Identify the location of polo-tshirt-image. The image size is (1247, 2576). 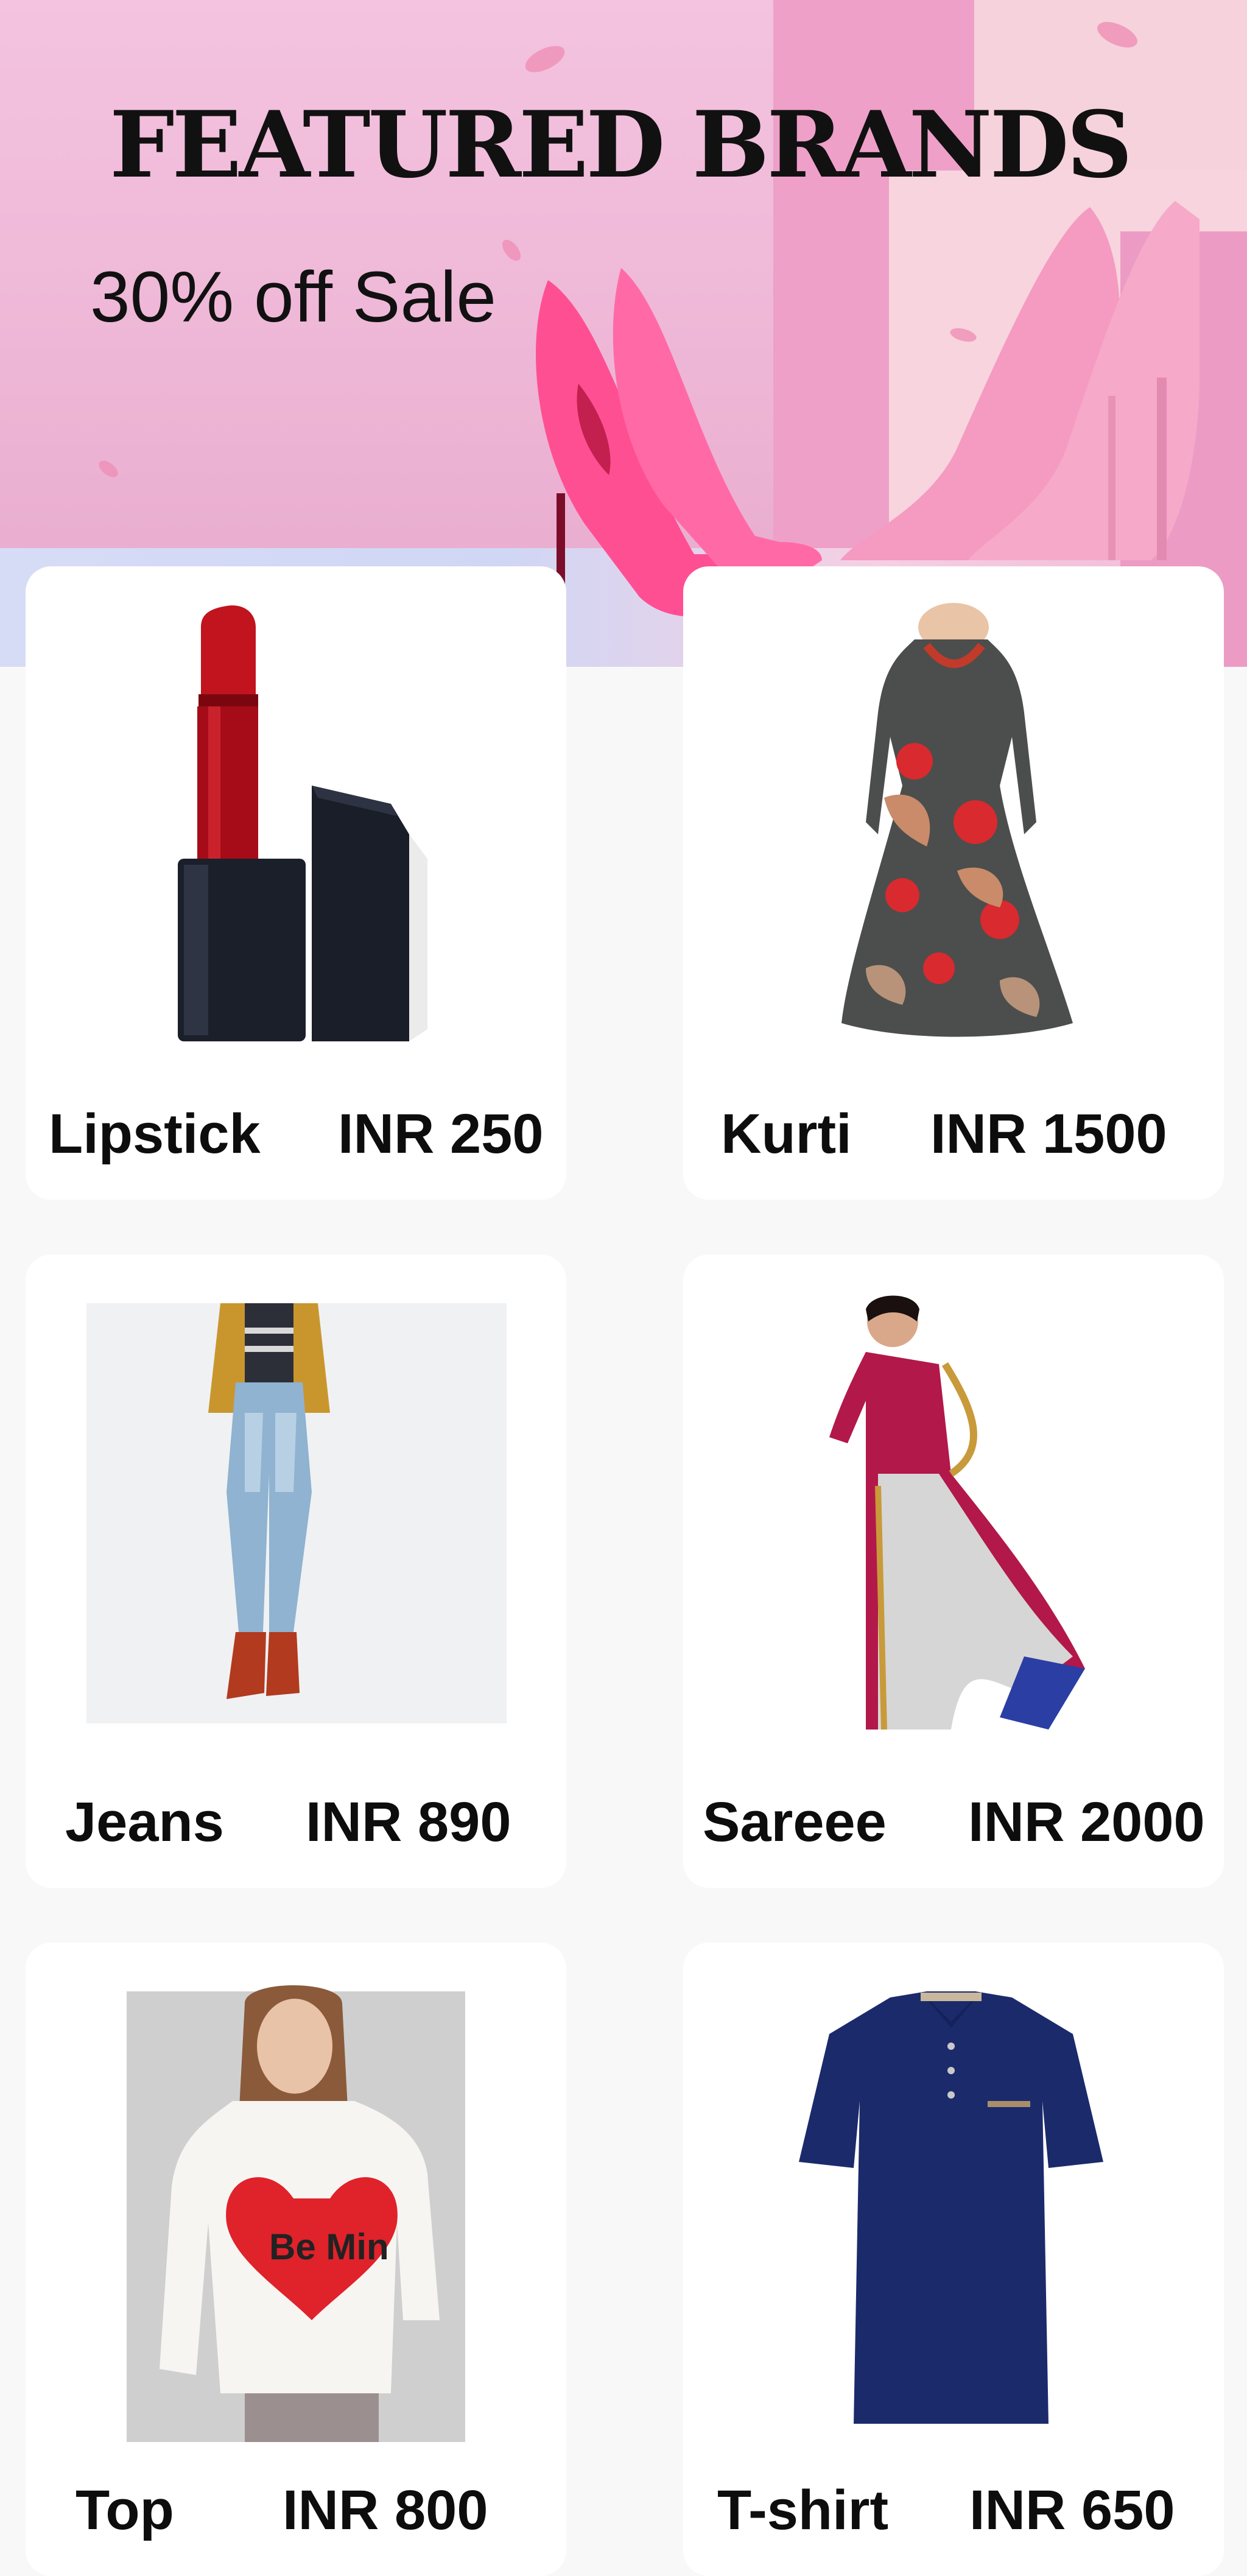
(953, 2210).